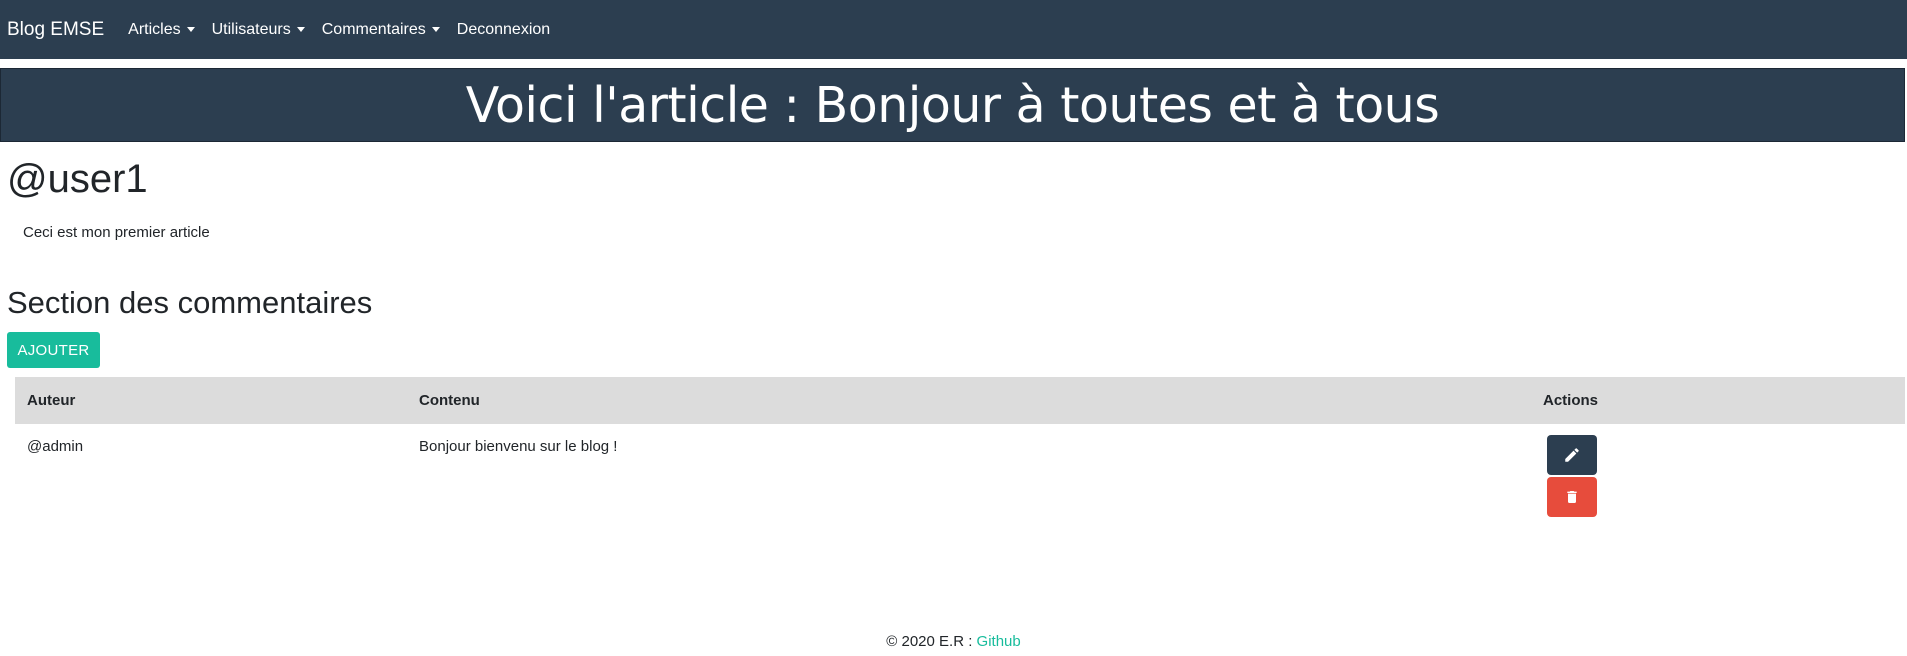 Image resolution: width=1907 pixels, height=656 pixels. I want to click on footer: © 2020 E.R : Github, so click(953, 641).